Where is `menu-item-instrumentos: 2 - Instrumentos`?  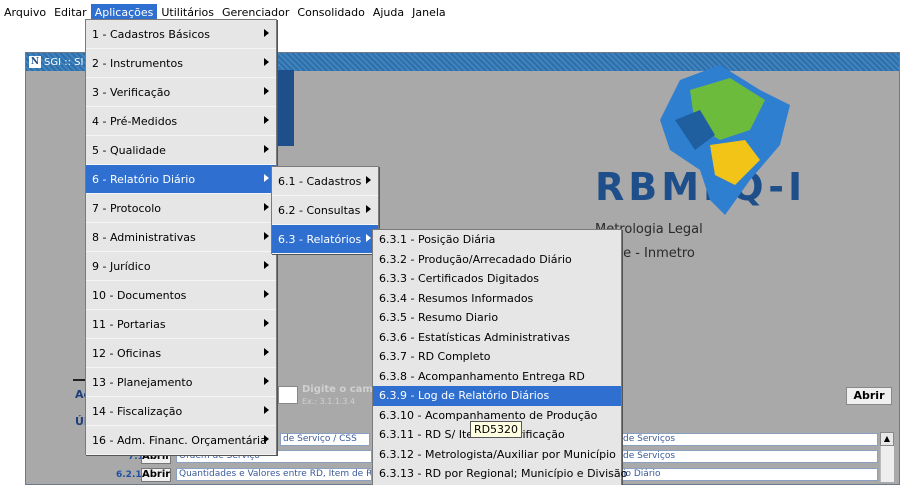
menu-item-instrumentos: 2 - Instrumentos is located at coordinates (181, 63).